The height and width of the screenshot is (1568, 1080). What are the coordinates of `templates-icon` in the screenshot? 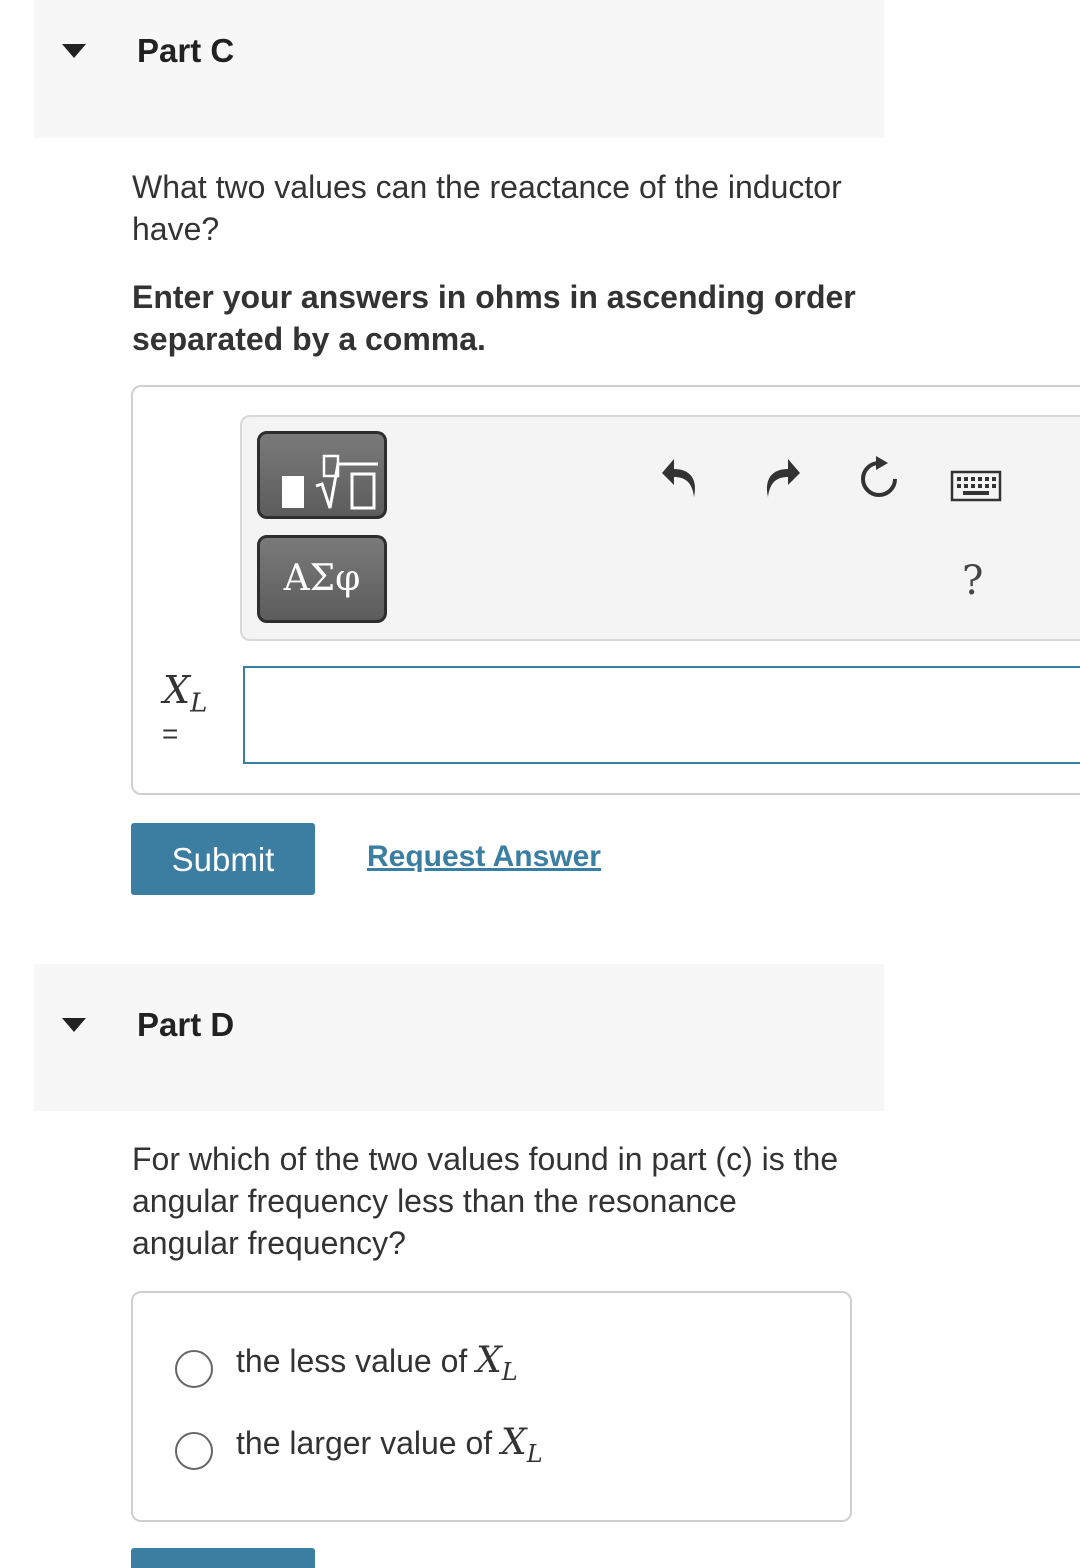 It's located at (330, 482).